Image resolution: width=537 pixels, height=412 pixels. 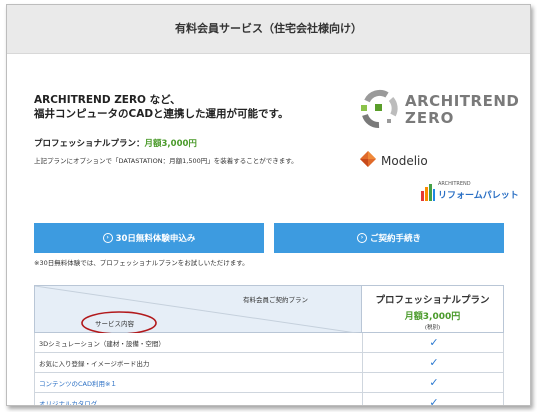 I want to click on contract-procedure-button: › ご契約手続き, so click(x=389, y=238).